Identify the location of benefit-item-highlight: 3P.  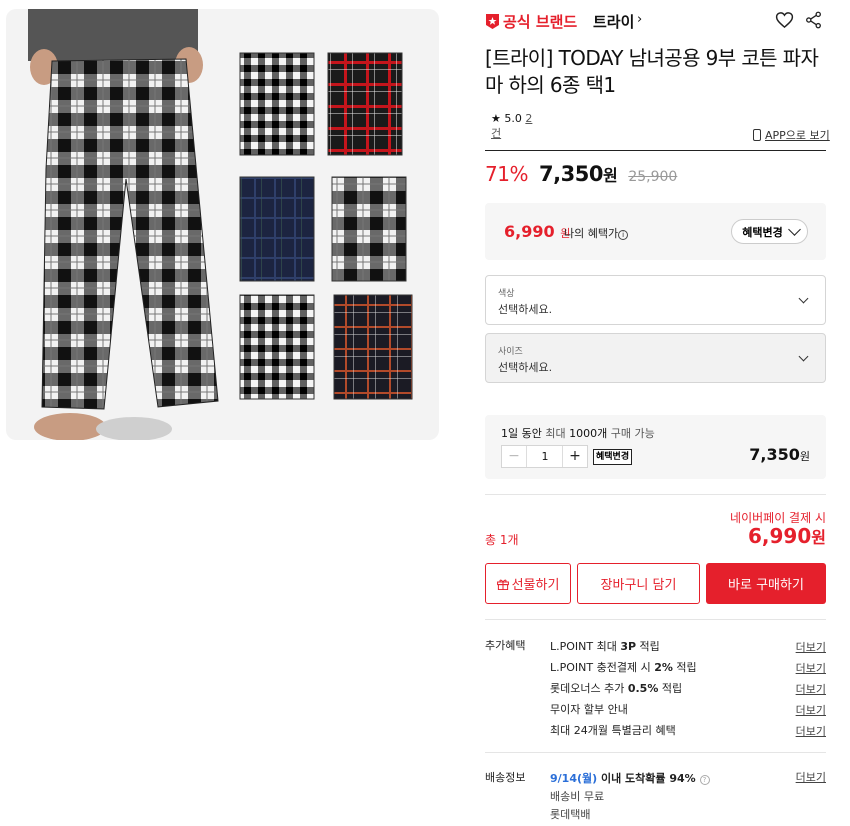
(628, 646).